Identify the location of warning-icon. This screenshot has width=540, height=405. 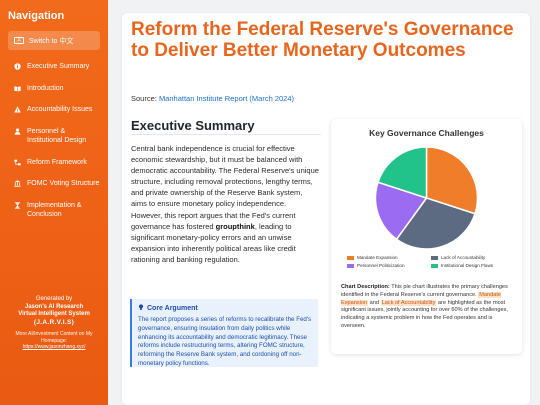
(17, 109).